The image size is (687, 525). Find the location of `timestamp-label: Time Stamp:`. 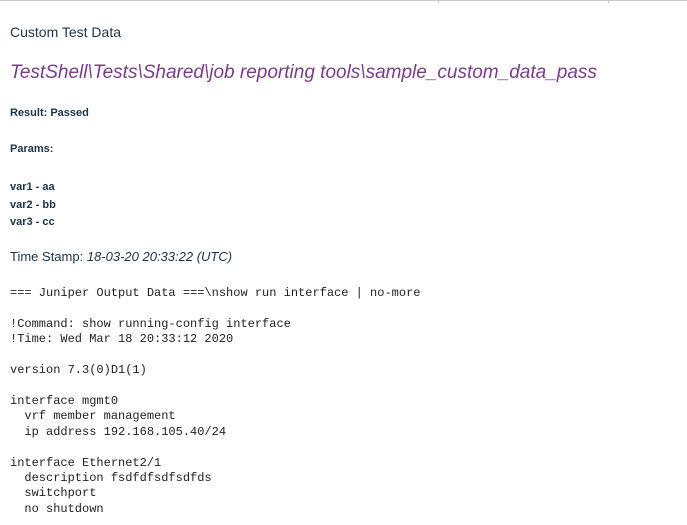

timestamp-label: Time Stamp: is located at coordinates (48, 256).